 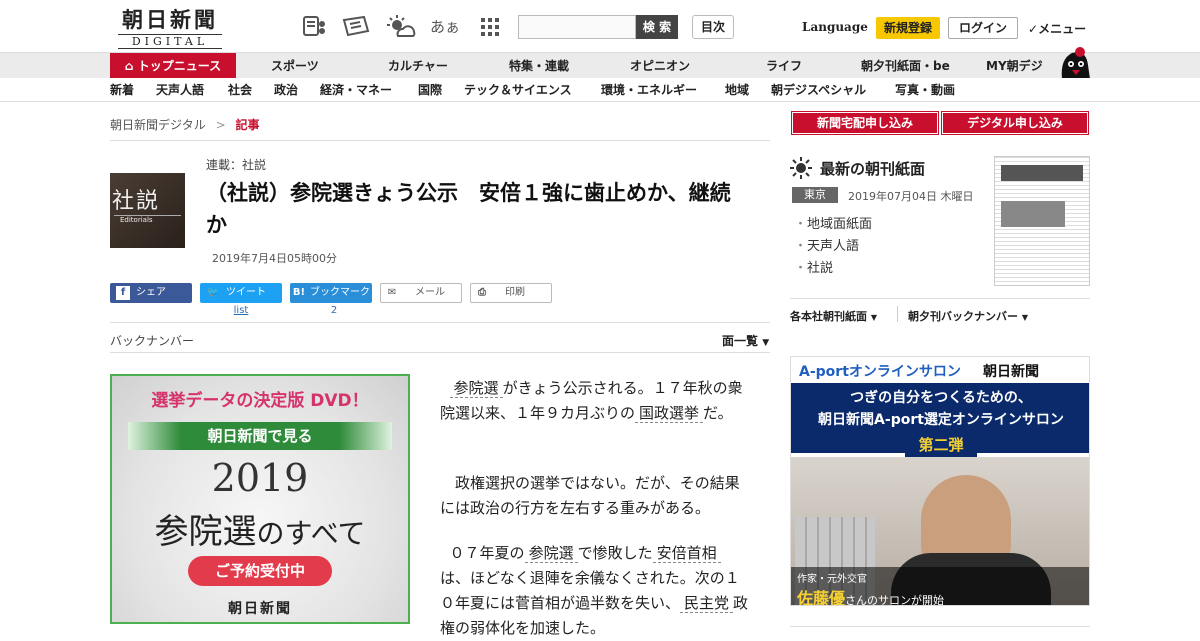 I want to click on ad-band: 朝日新聞で見る, so click(x=260, y=436).